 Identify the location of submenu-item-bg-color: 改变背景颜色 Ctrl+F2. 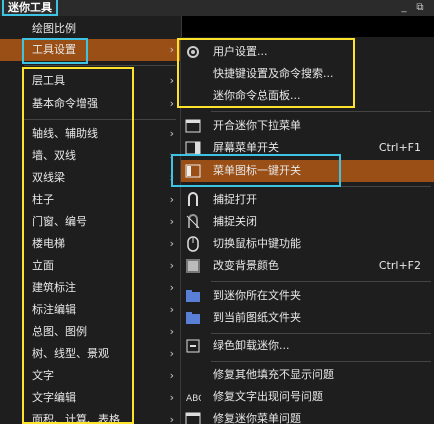
(307, 266).